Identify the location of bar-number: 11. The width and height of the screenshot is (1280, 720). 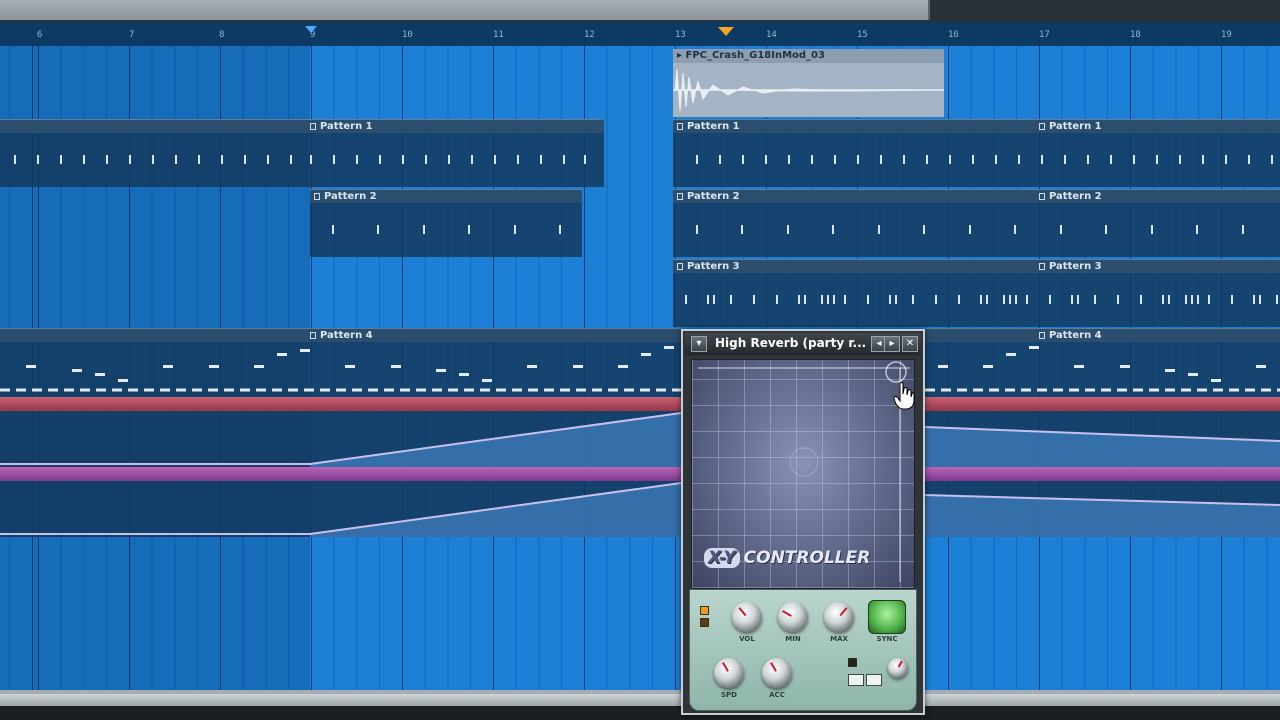
(498, 35).